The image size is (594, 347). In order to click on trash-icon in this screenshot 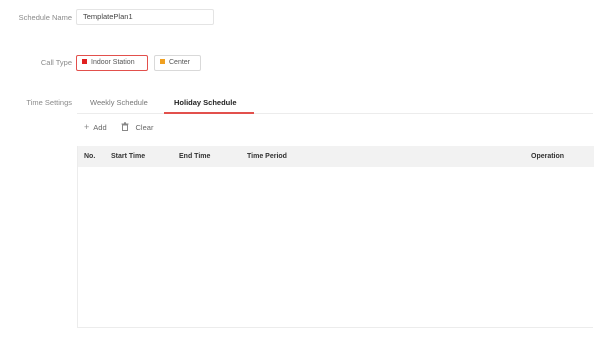, I will do `click(126, 127)`.